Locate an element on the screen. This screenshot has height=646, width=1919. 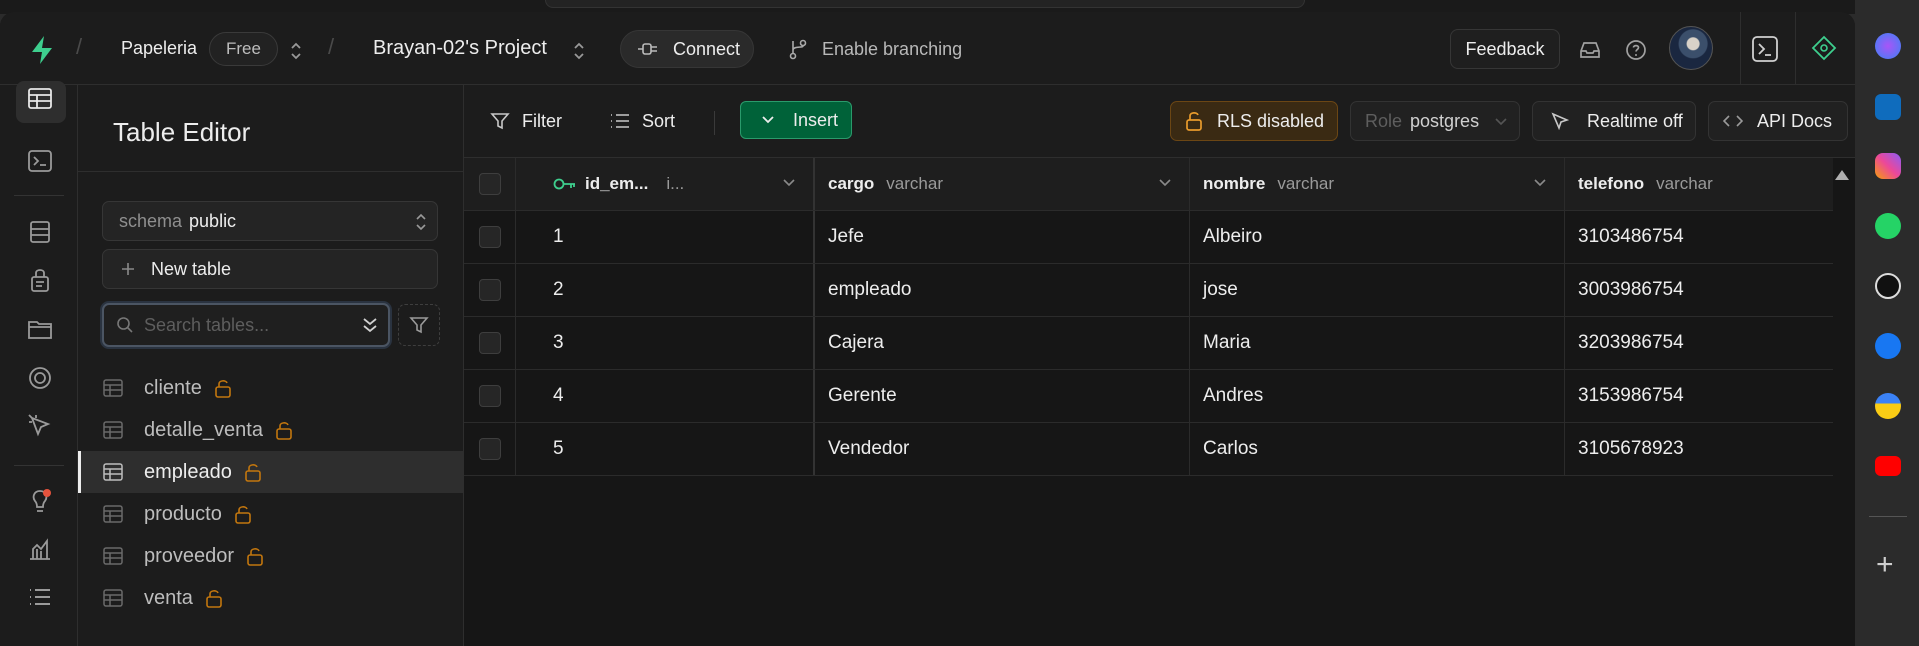
cell-telefono: 3153986754 is located at coordinates (1699, 396).